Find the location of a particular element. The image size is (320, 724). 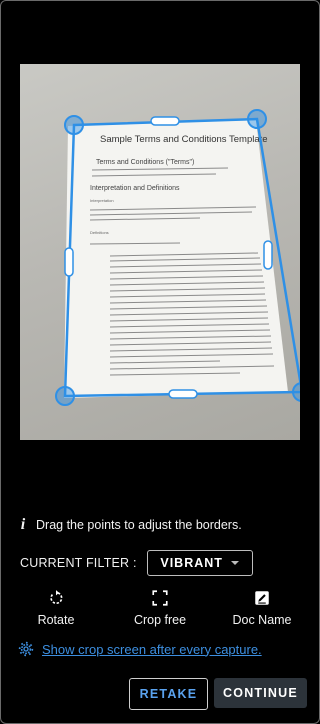

edge-handle-right is located at coordinates (268, 255).